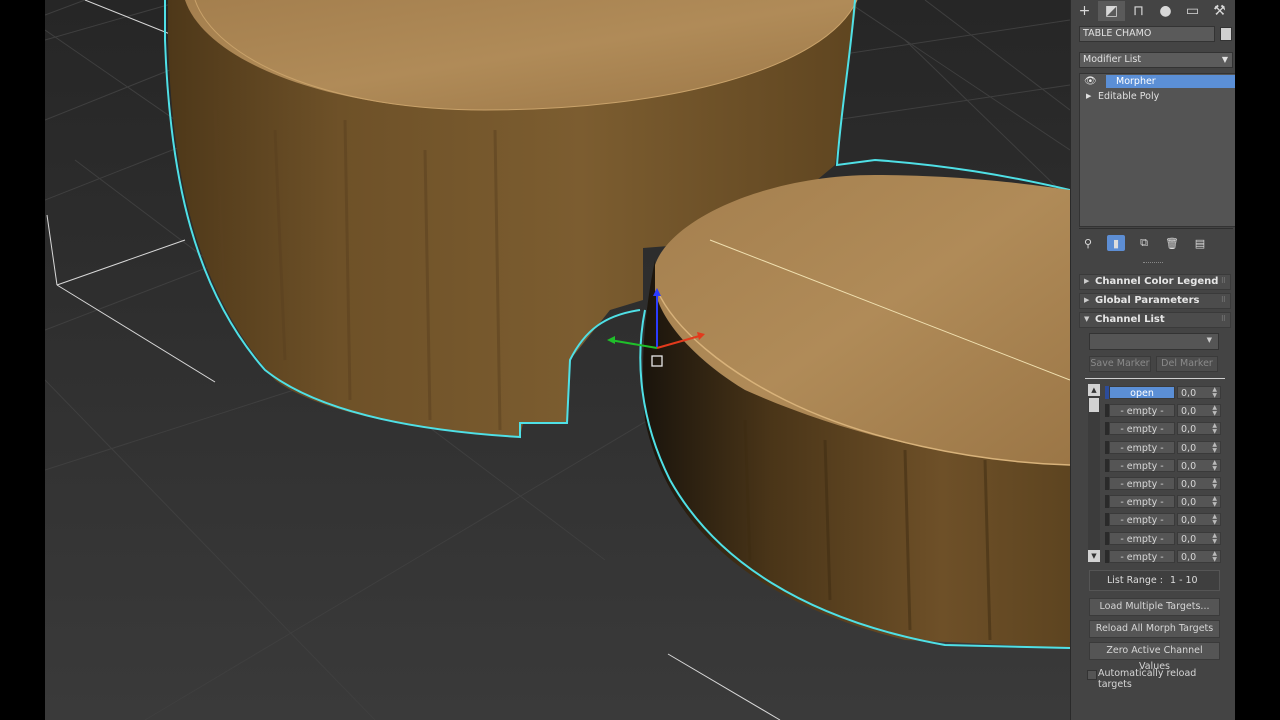 The width and height of the screenshot is (1280, 720). I want to click on modifier-list-dropdown: Modifier List ▼, so click(1156, 60).